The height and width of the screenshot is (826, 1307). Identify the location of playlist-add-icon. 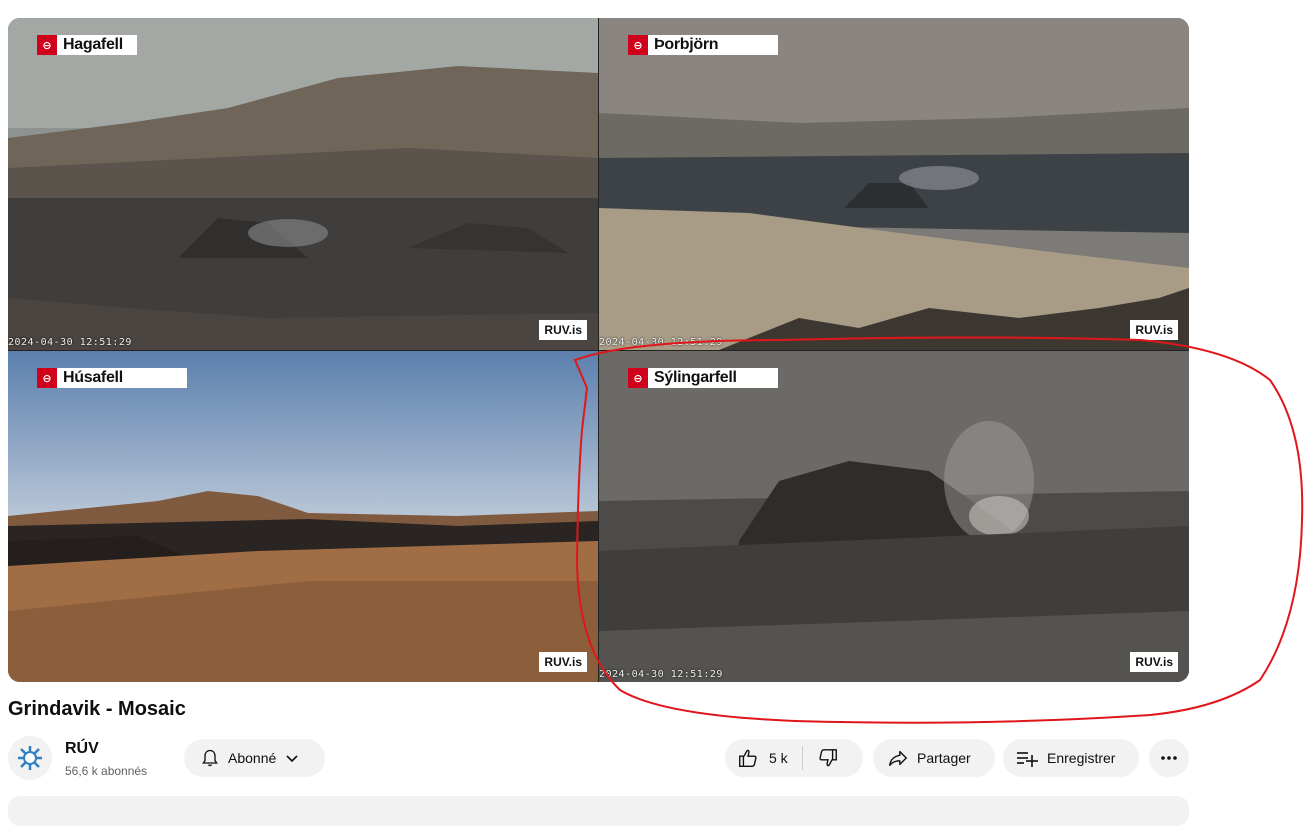
(1027, 759).